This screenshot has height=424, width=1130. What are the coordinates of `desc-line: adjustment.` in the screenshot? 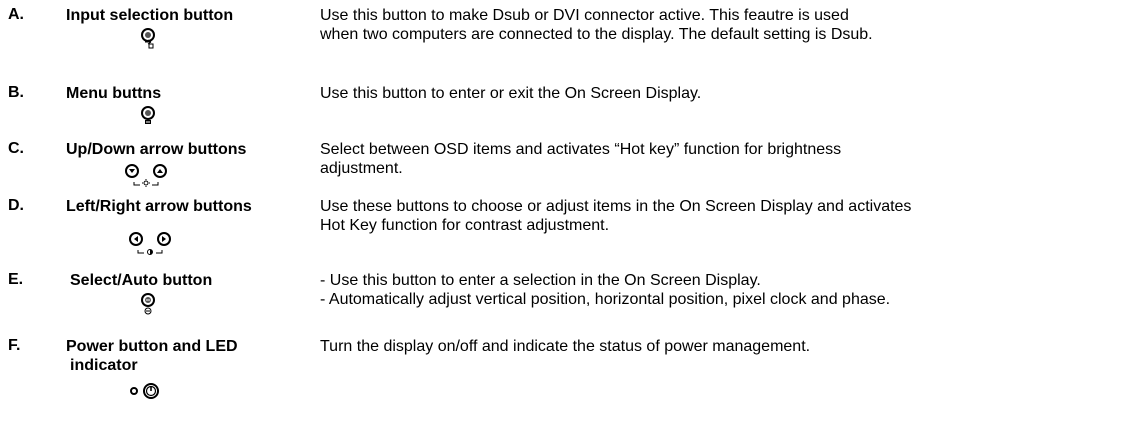 It's located at (361, 168).